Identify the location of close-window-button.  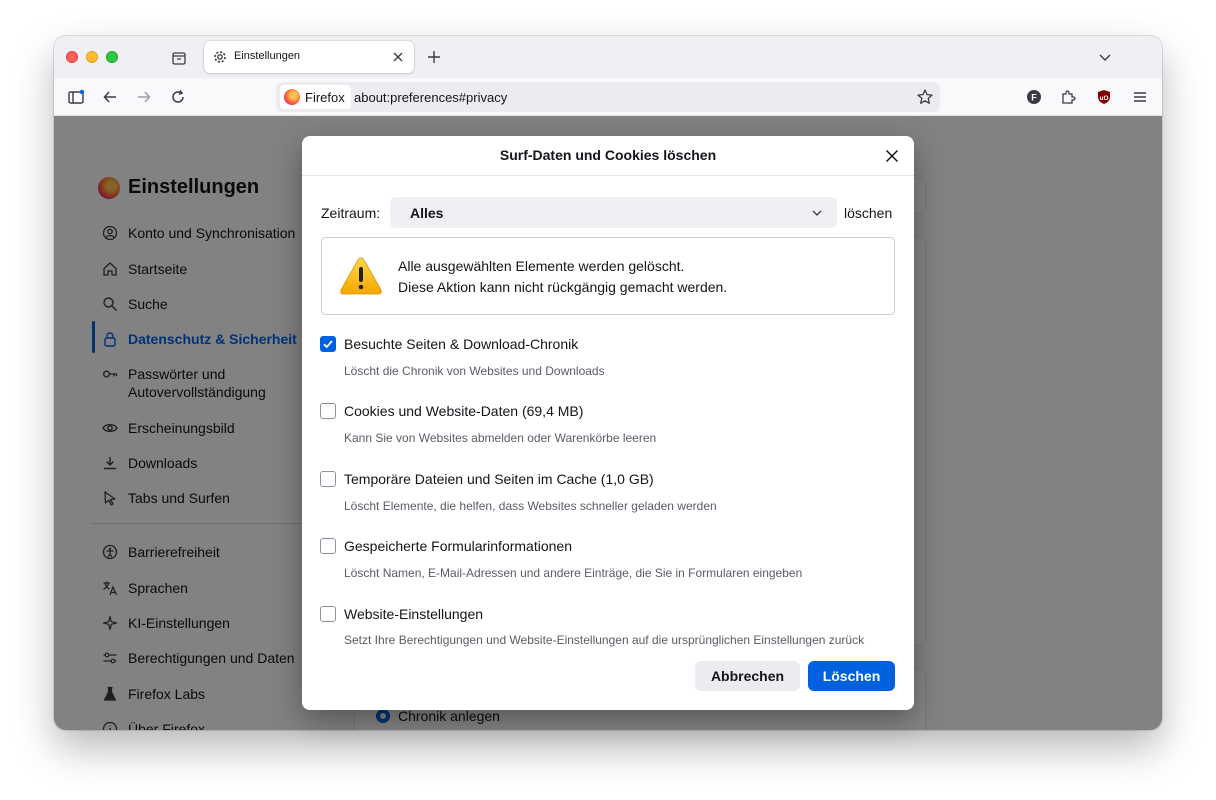
(72, 57).